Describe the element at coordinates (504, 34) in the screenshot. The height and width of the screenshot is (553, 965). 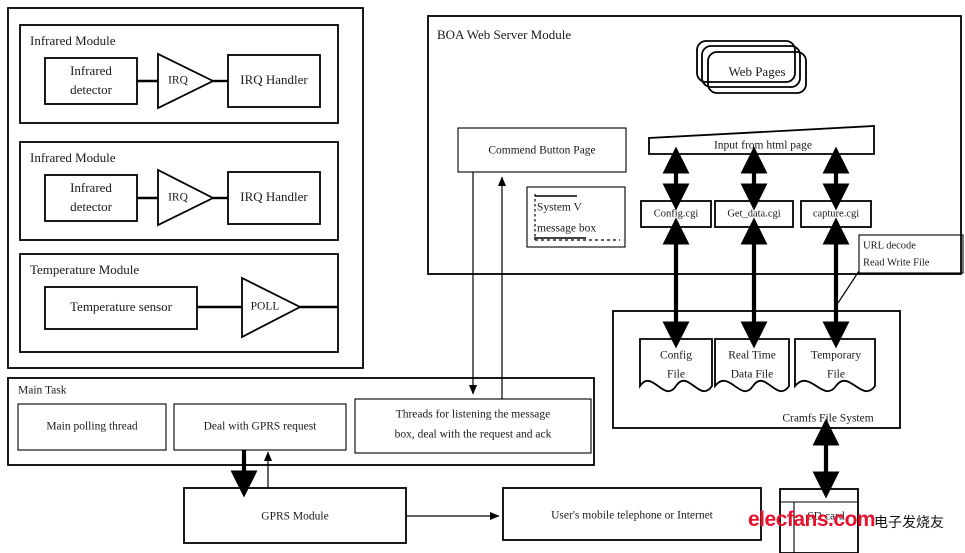
I see `boa-title: BOA Web Server Module` at that location.